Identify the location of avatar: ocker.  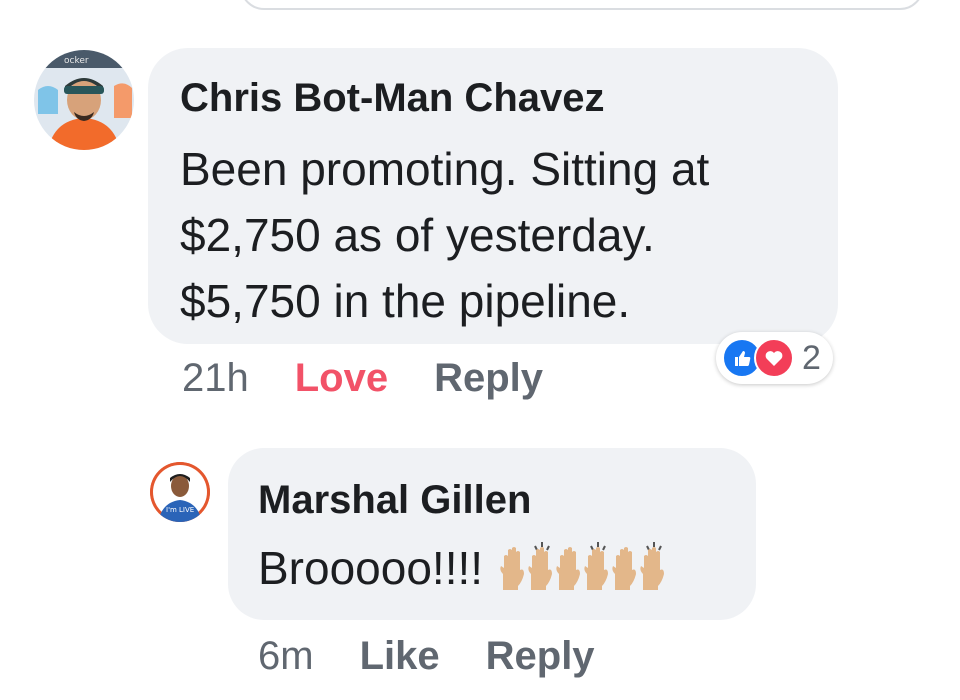
(84, 100).